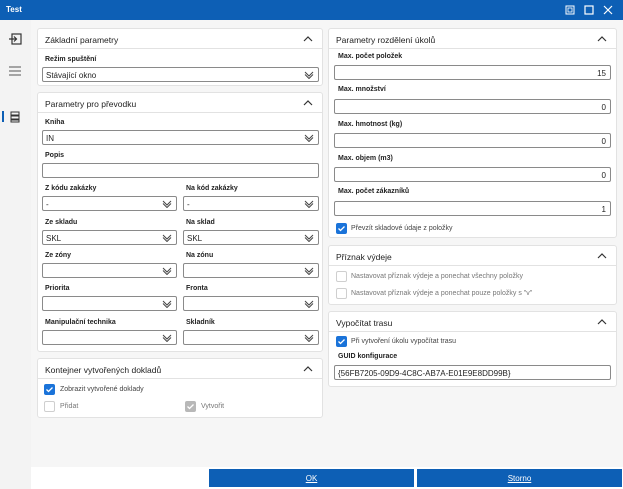 This screenshot has height=489, width=623. I want to click on book-select: IN, so click(180, 137).